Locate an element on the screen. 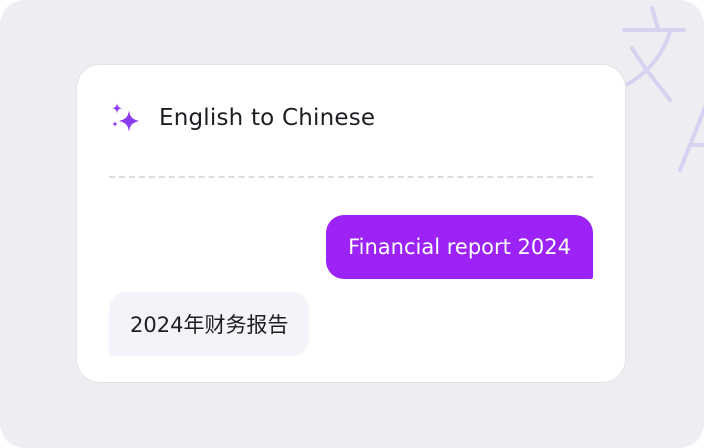 This screenshot has height=448, width=704. source-text-bubble: Financial report 2024 is located at coordinates (459, 247).